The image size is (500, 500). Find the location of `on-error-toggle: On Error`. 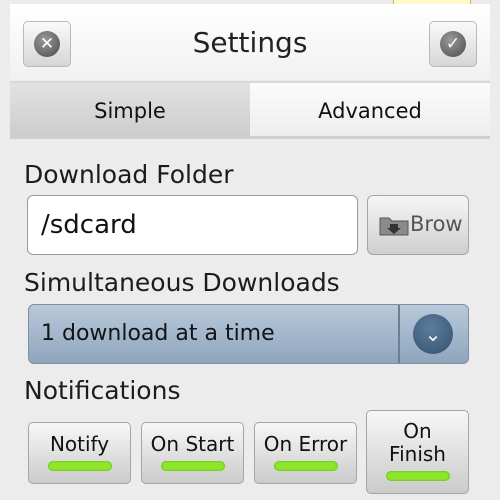

on-error-toggle: On Error is located at coordinates (305, 453).